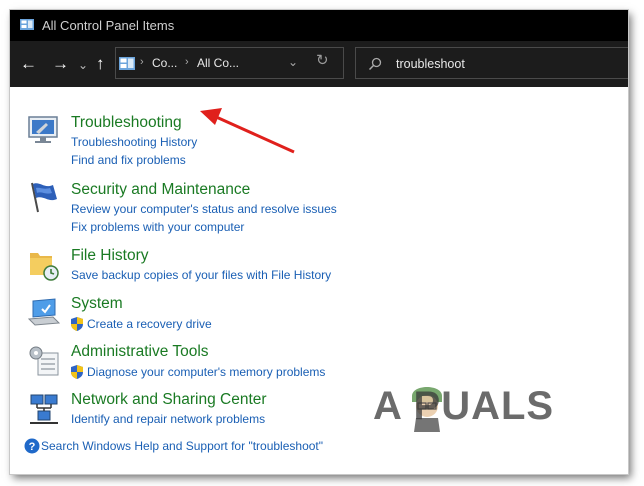 This screenshot has width=644, height=486. I want to click on result-link: Diagnose your computer's memory problems, so click(206, 372).